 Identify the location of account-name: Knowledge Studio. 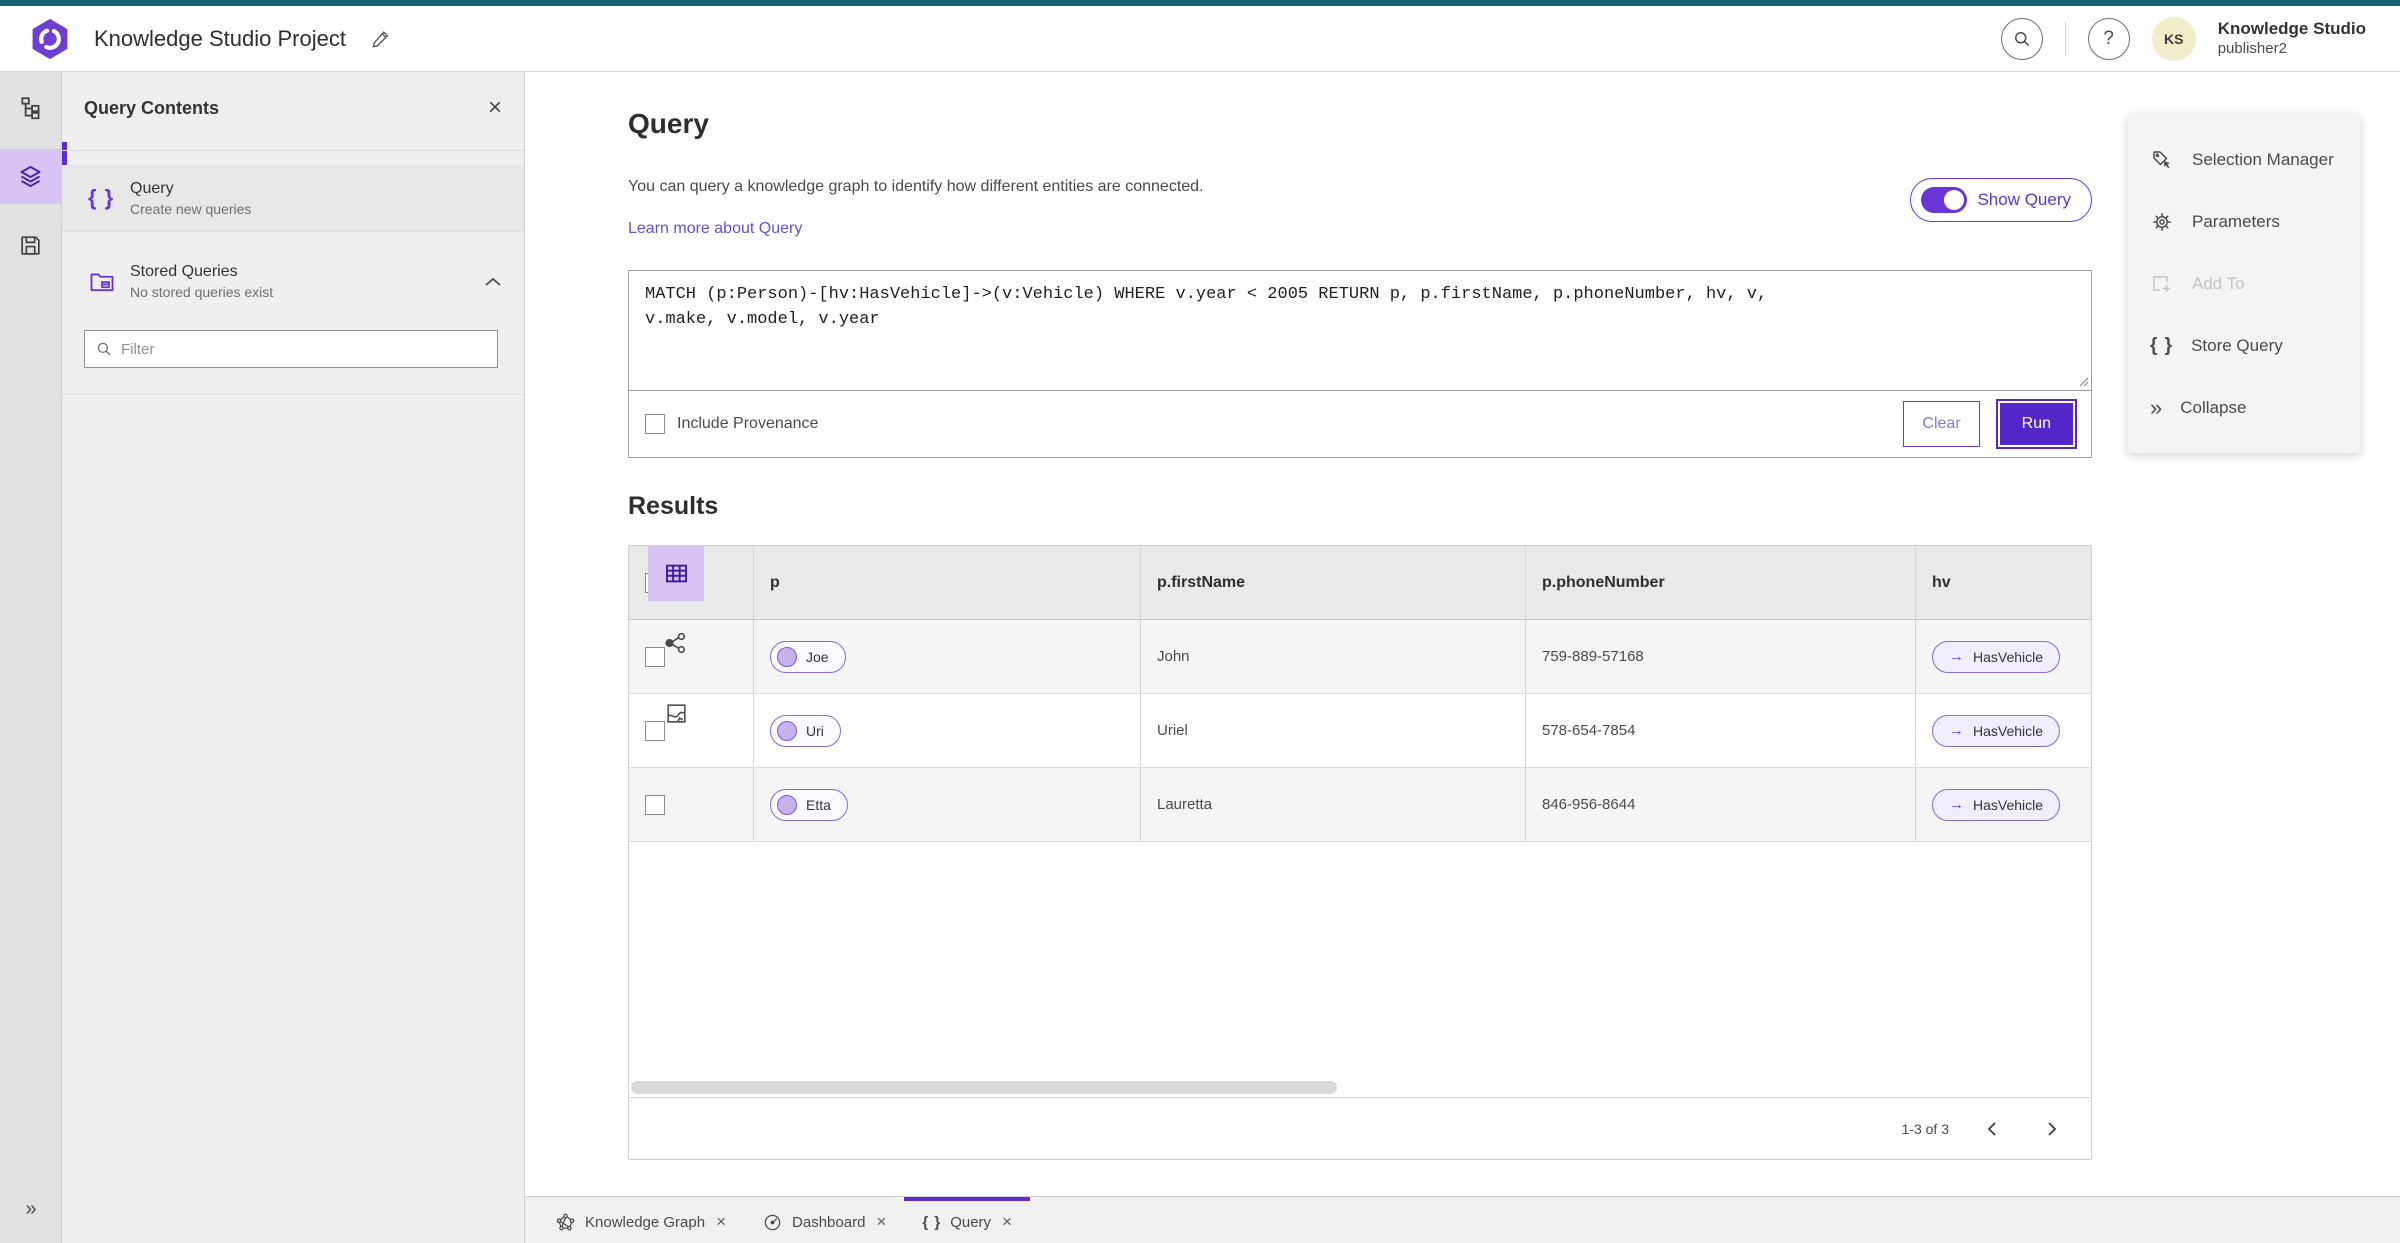
(2291, 29).